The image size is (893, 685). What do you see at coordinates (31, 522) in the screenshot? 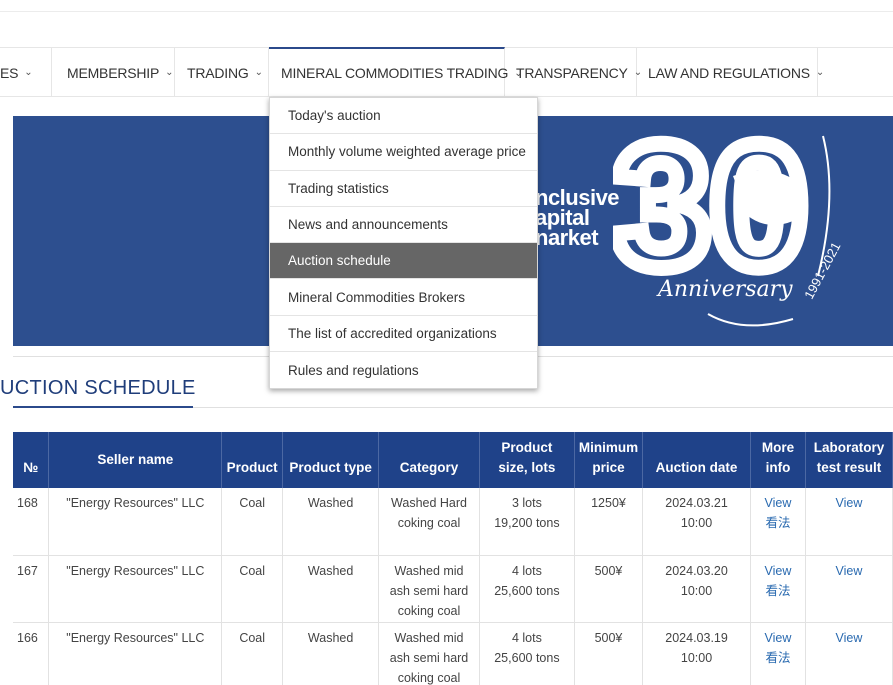
I see `cell-number: 168` at bounding box center [31, 522].